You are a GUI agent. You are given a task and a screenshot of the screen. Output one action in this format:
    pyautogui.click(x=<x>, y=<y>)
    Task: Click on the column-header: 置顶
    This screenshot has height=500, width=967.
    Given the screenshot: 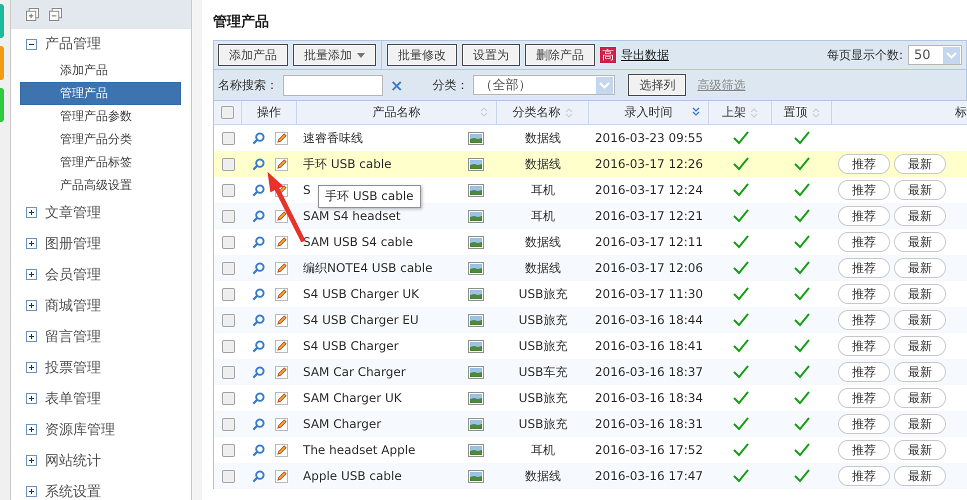 What is the action you would take?
    pyautogui.click(x=796, y=112)
    